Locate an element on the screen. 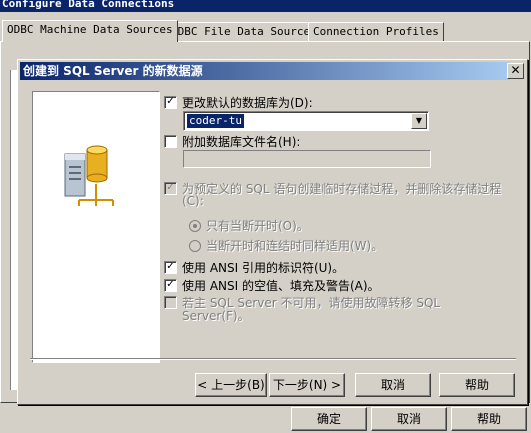 The image size is (531, 433). tab-odbc-machine-data-sources: ODBC Machine Data Sources is located at coordinates (90, 31).